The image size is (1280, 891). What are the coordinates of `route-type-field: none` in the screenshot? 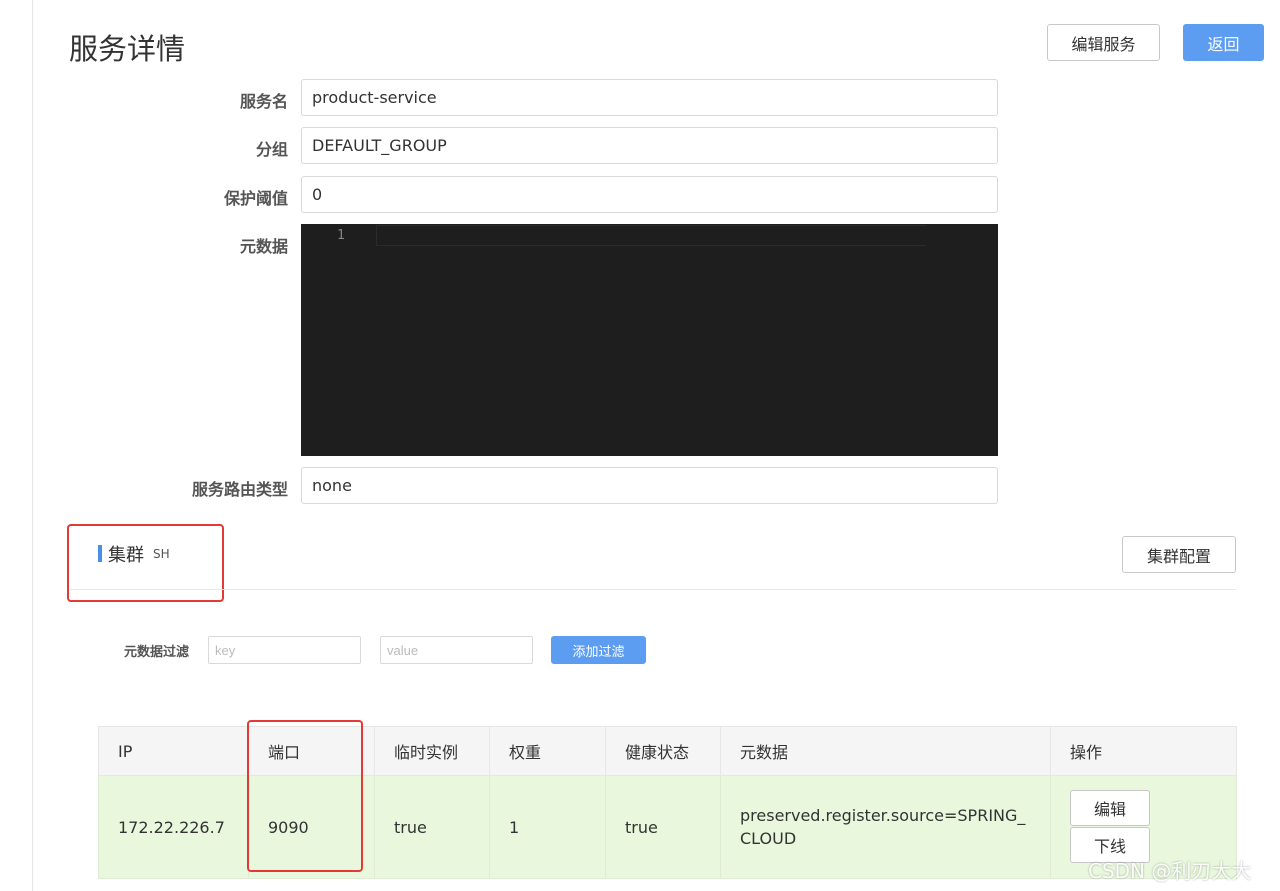 It's located at (649, 485).